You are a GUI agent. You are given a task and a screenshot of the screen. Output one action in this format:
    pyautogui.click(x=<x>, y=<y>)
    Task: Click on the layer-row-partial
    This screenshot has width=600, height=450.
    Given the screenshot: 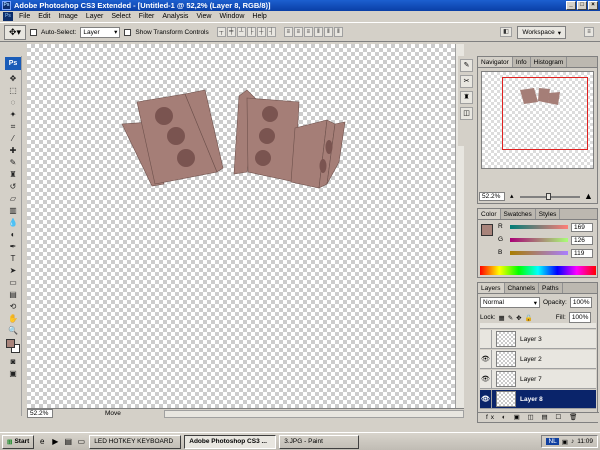 What is the action you would take?
    pyautogui.click(x=538, y=326)
    